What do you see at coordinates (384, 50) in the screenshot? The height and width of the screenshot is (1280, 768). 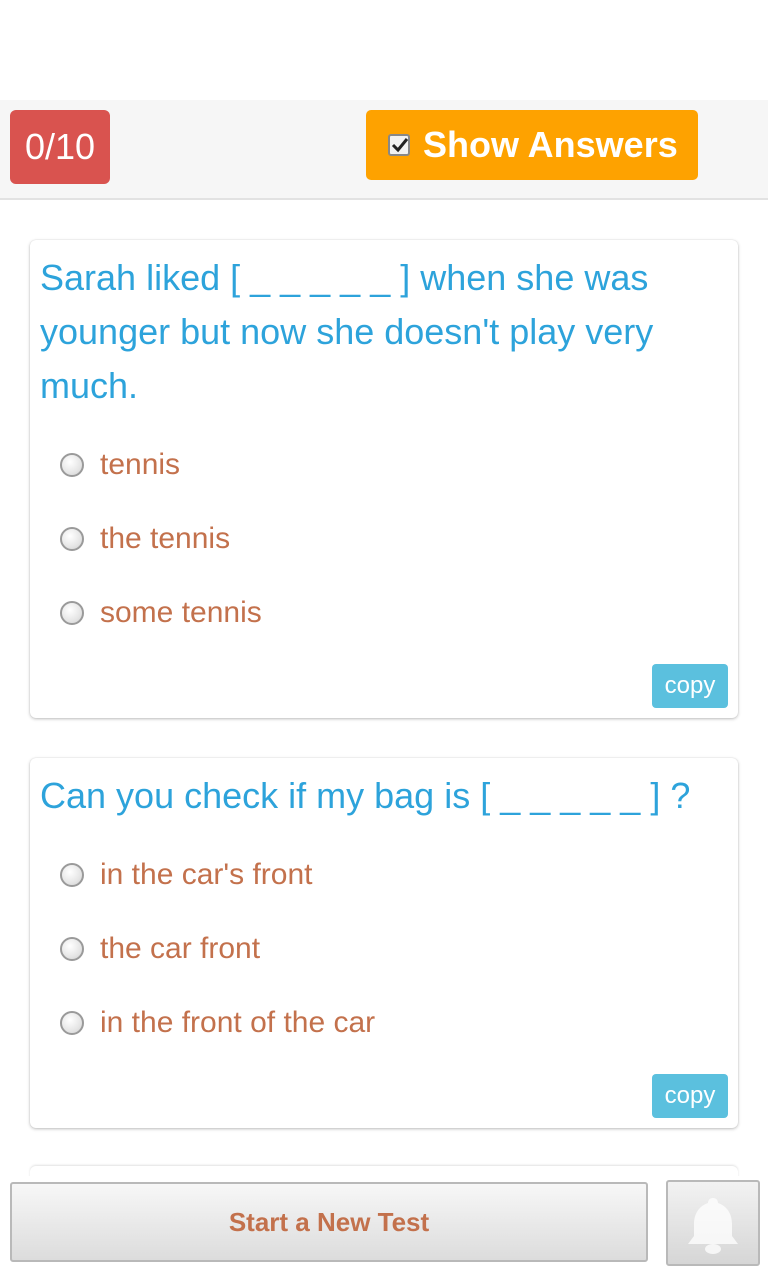 I see `status-bar-area` at bounding box center [384, 50].